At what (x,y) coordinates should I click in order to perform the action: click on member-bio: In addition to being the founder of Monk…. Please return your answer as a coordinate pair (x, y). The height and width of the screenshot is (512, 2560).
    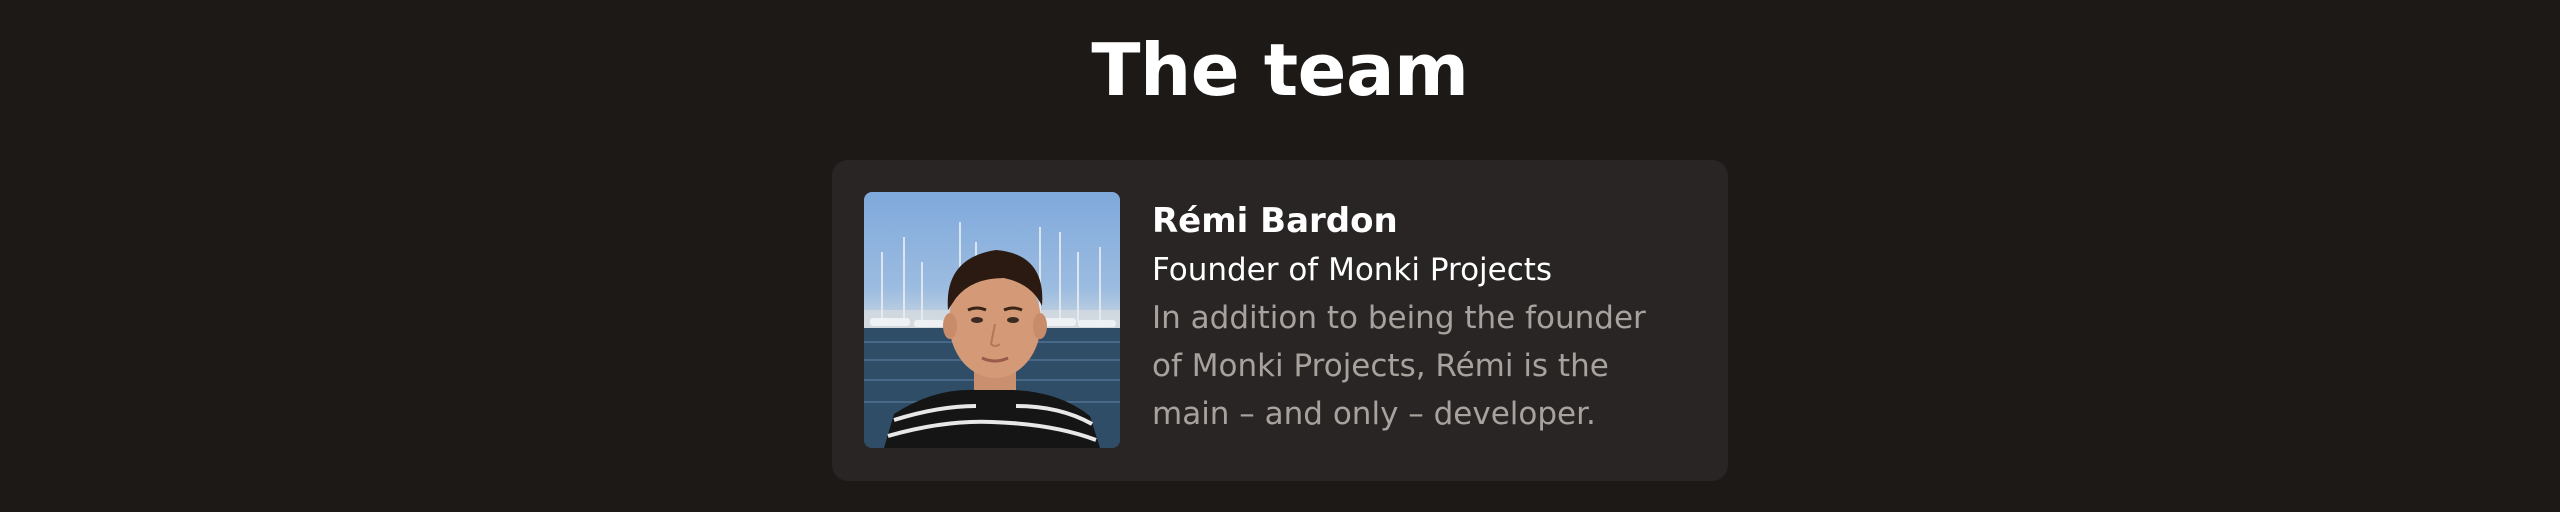
    Looking at the image, I should click on (1399, 366).